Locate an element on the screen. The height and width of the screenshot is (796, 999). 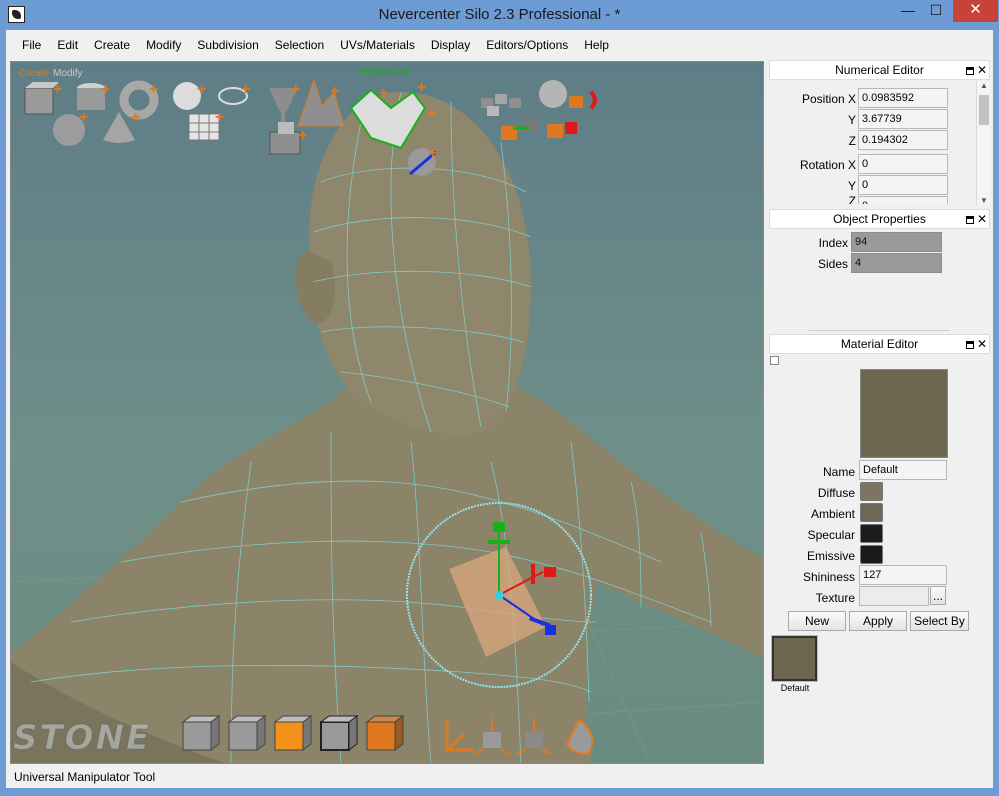
edge-mode-icon is located at coordinates (339, 733).